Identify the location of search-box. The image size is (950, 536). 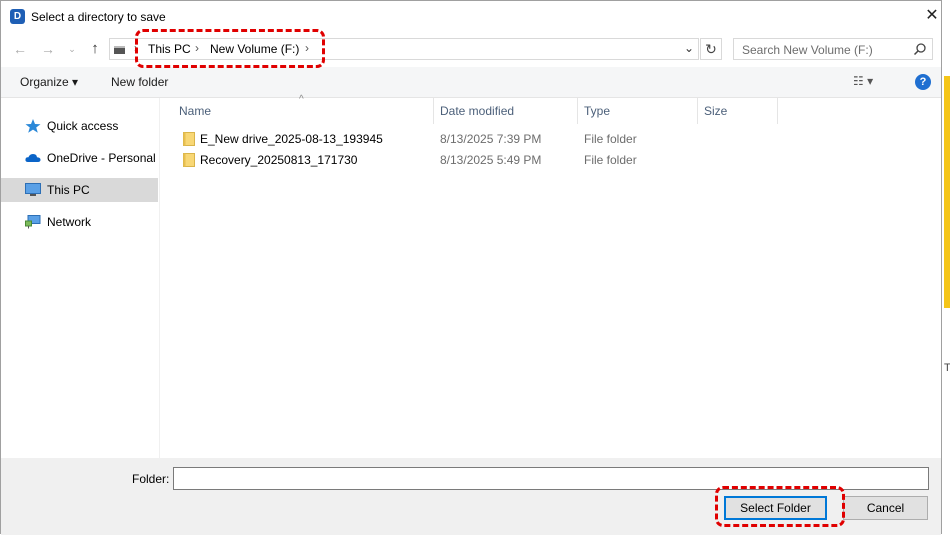
(833, 49).